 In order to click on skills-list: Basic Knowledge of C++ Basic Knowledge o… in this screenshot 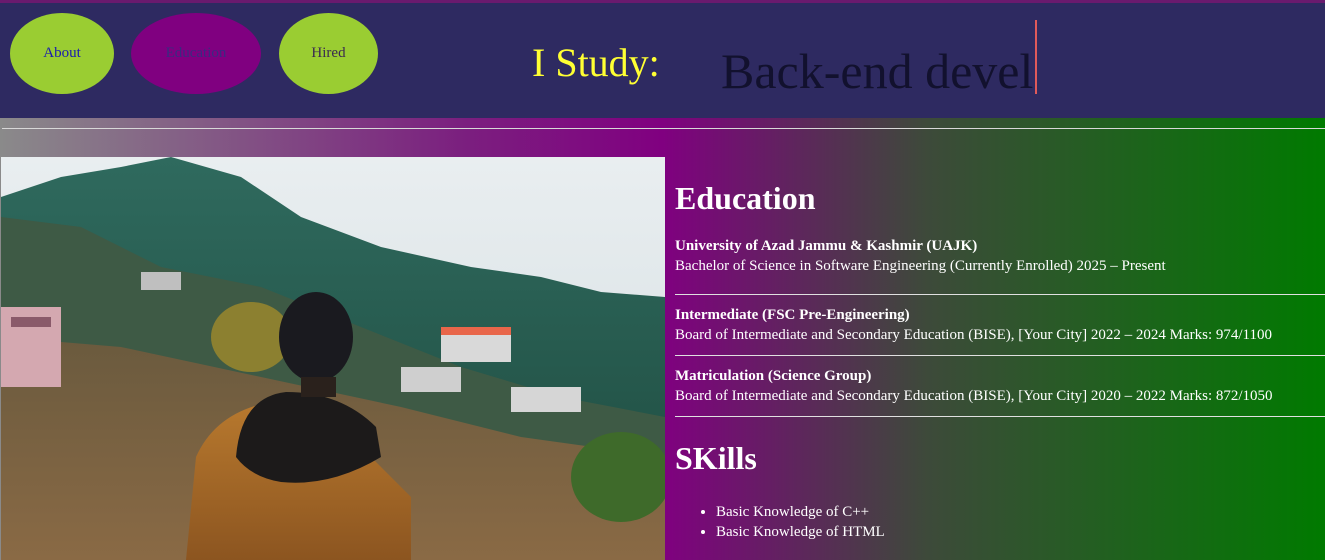, I will do `click(995, 522)`.